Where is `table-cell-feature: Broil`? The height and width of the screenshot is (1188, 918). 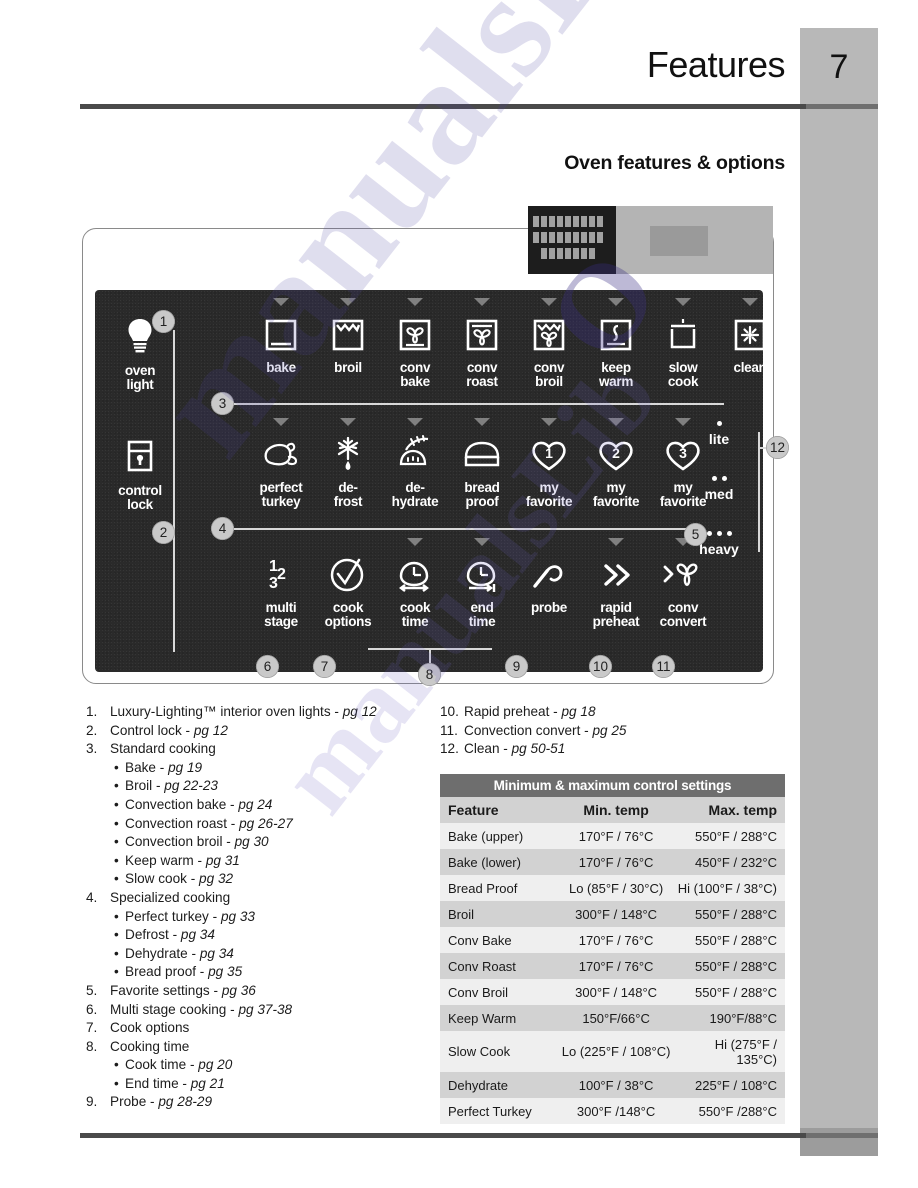 table-cell-feature: Broil is located at coordinates (500, 914).